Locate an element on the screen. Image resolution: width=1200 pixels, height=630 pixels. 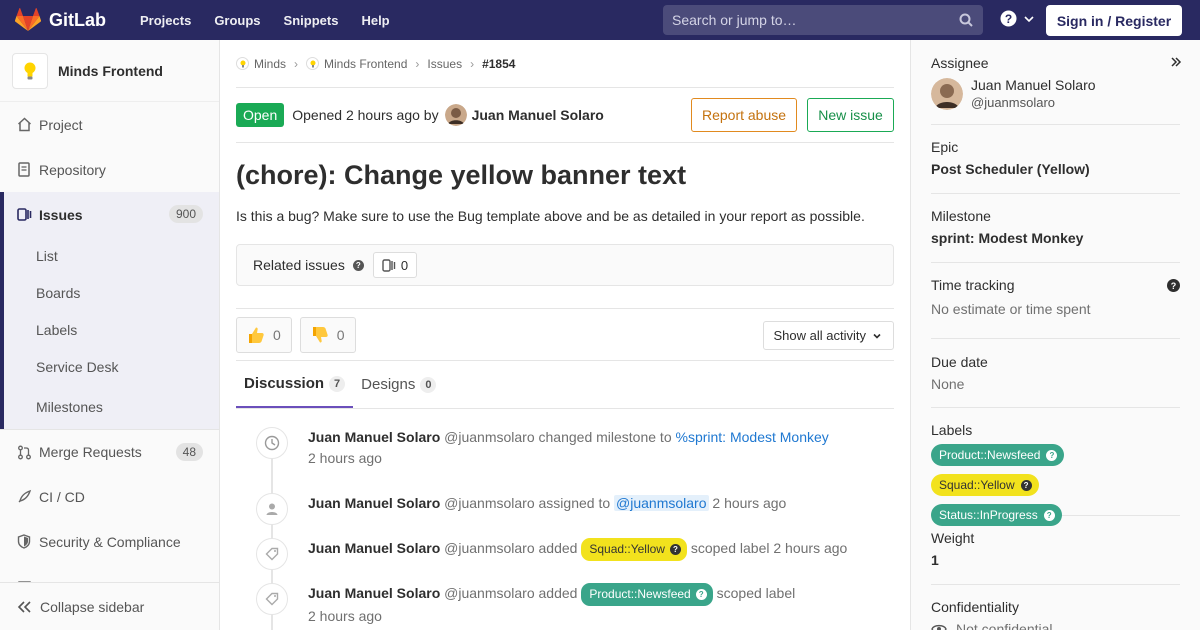
confidentiality-block: Confidentiality Not confidential is located at coordinates (1055, 607).